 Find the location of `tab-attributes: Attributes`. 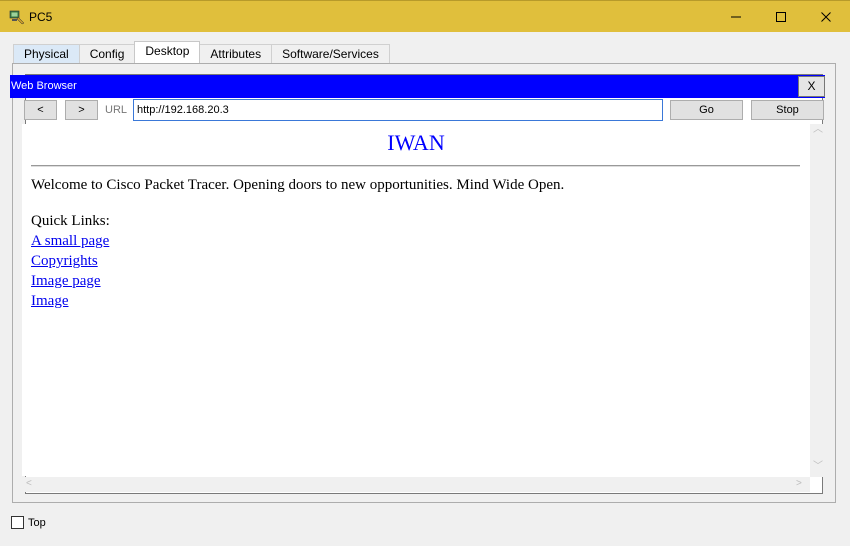

tab-attributes: Attributes is located at coordinates (236, 53).